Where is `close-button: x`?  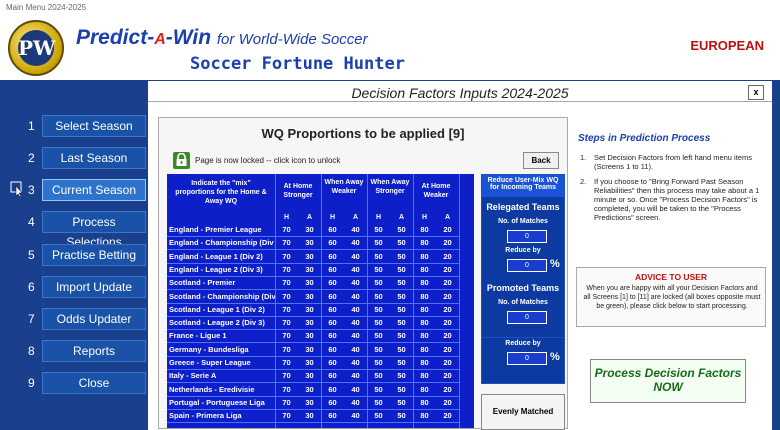 close-button: x is located at coordinates (756, 92).